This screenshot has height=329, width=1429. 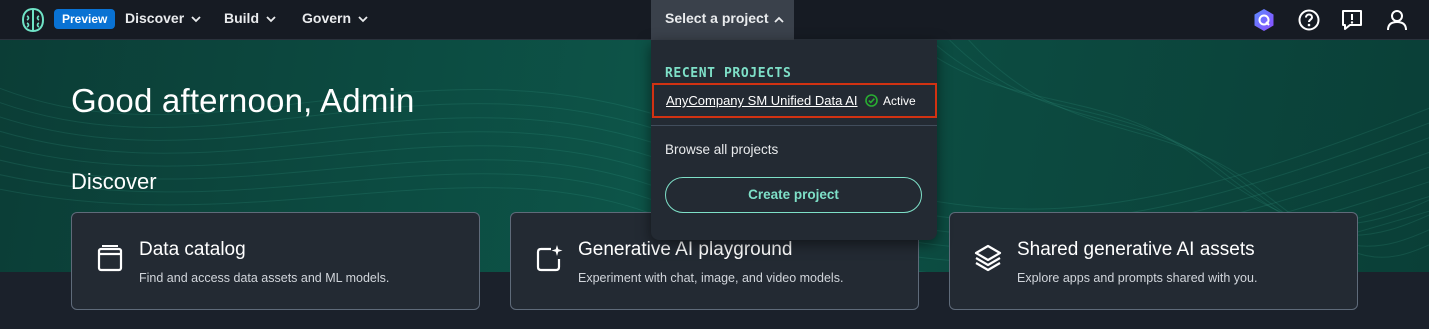 I want to click on nav-build-label: Build, so click(x=241, y=18).